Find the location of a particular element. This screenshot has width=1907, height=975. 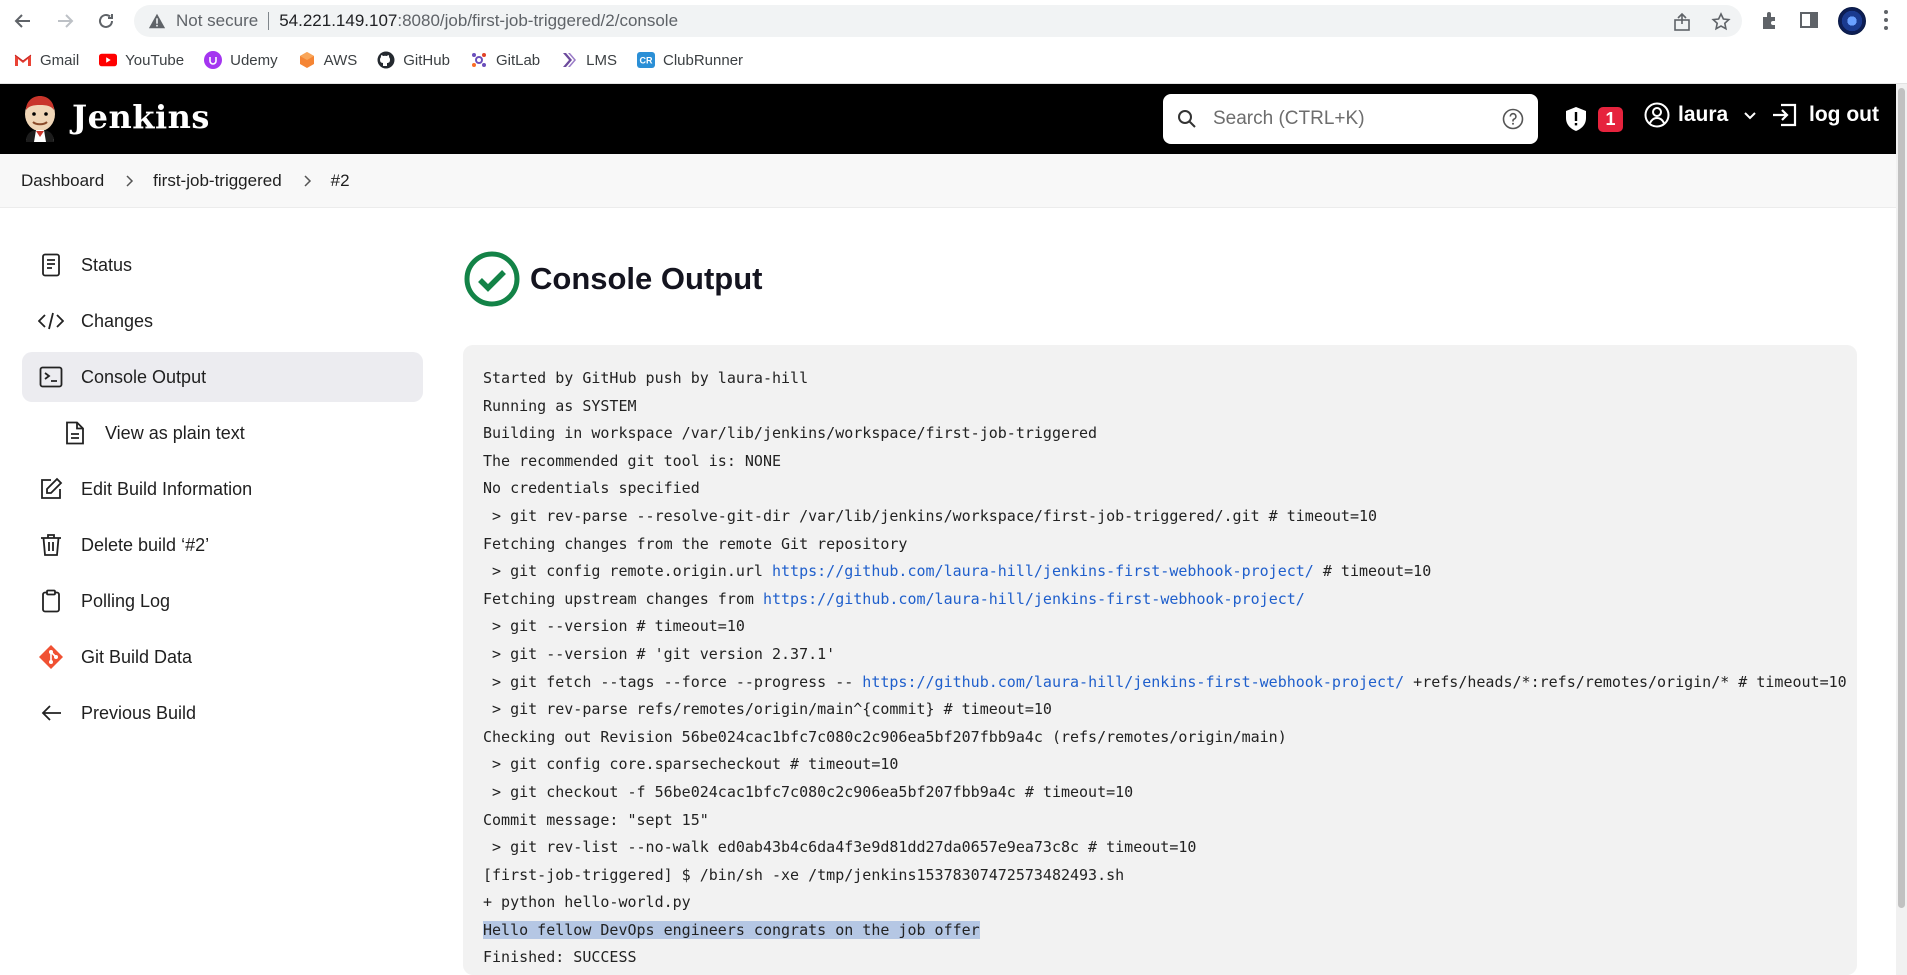

sidebar-item-label: View as plain text is located at coordinates (175, 432).